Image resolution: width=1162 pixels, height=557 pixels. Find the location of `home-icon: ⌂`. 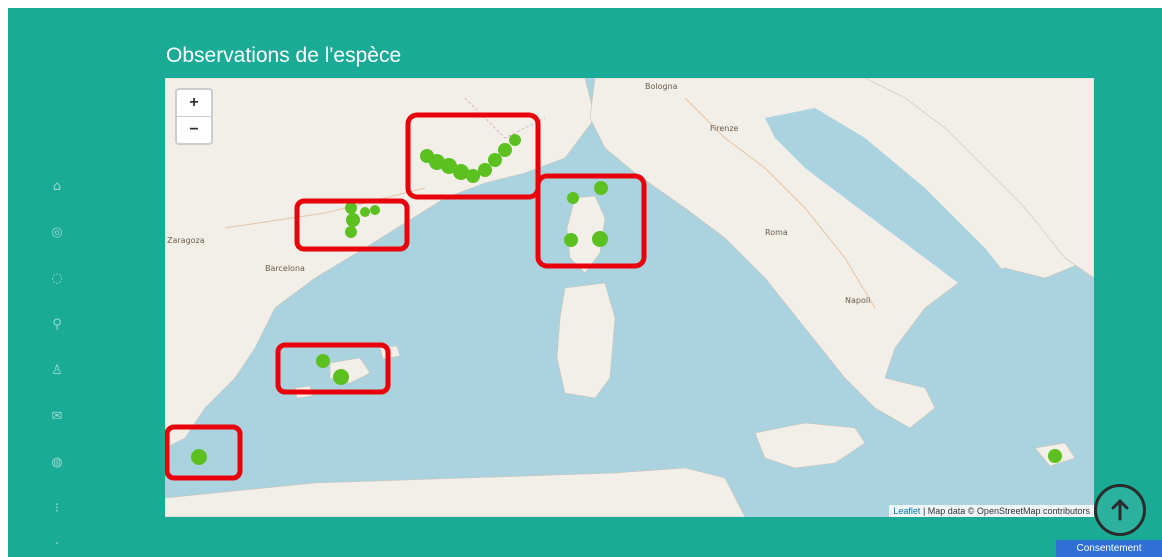

home-icon: ⌂ is located at coordinates (57, 186).